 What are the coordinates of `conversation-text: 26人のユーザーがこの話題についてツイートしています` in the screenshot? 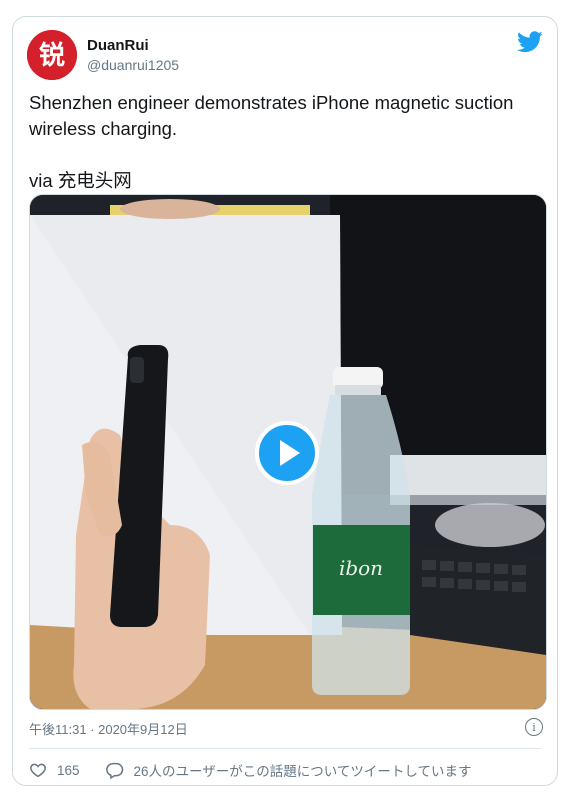 It's located at (302, 771).